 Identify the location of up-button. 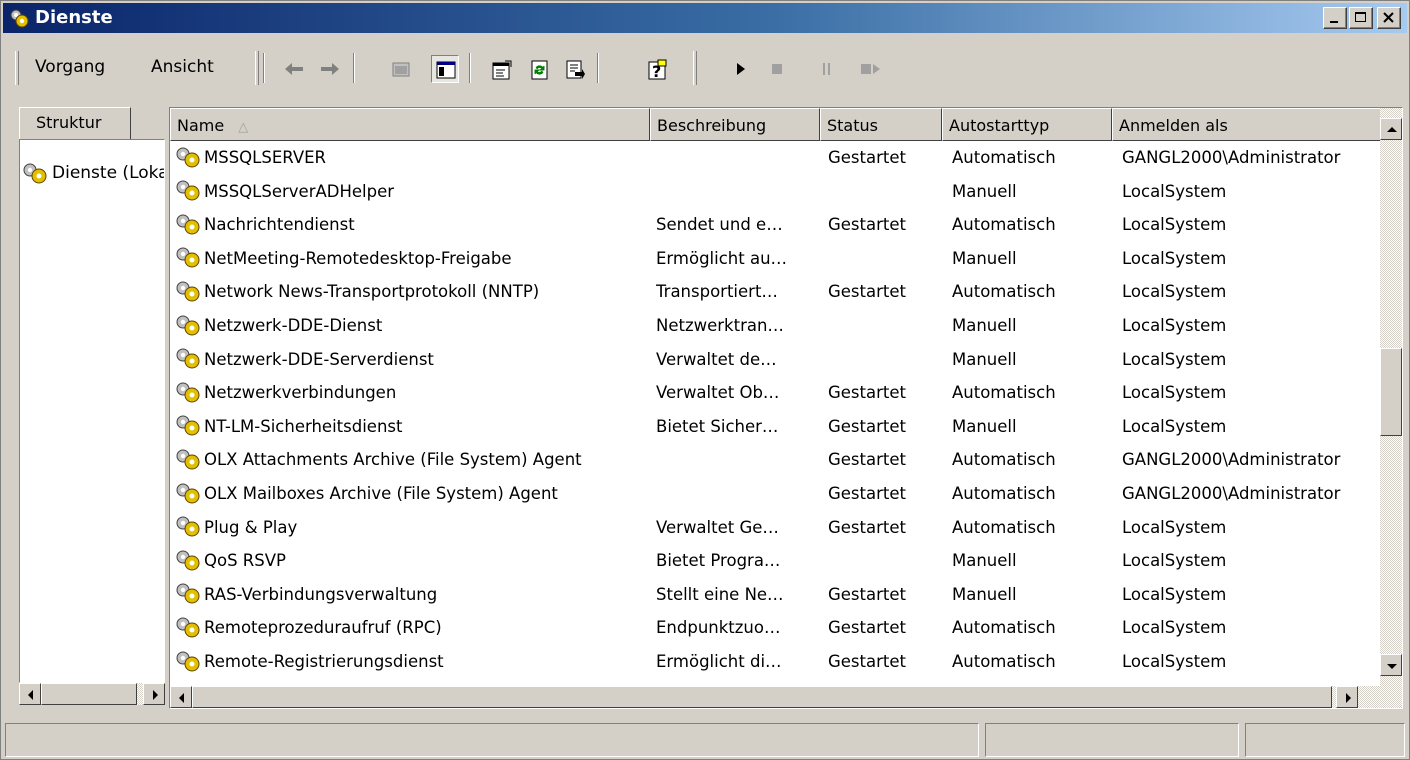
(401, 69).